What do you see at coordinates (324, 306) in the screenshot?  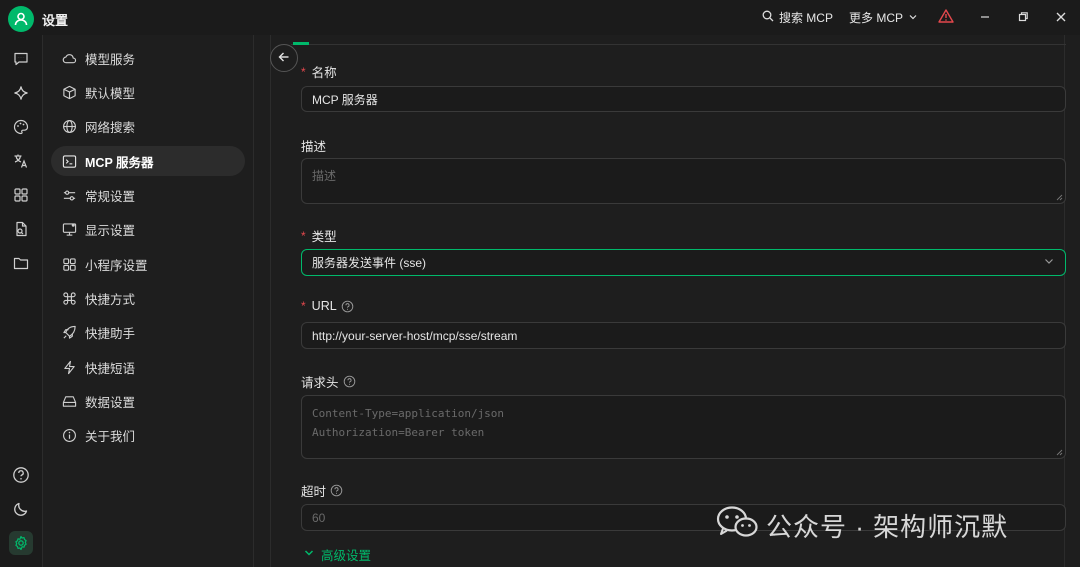 I see `url-label: URL` at bounding box center [324, 306].